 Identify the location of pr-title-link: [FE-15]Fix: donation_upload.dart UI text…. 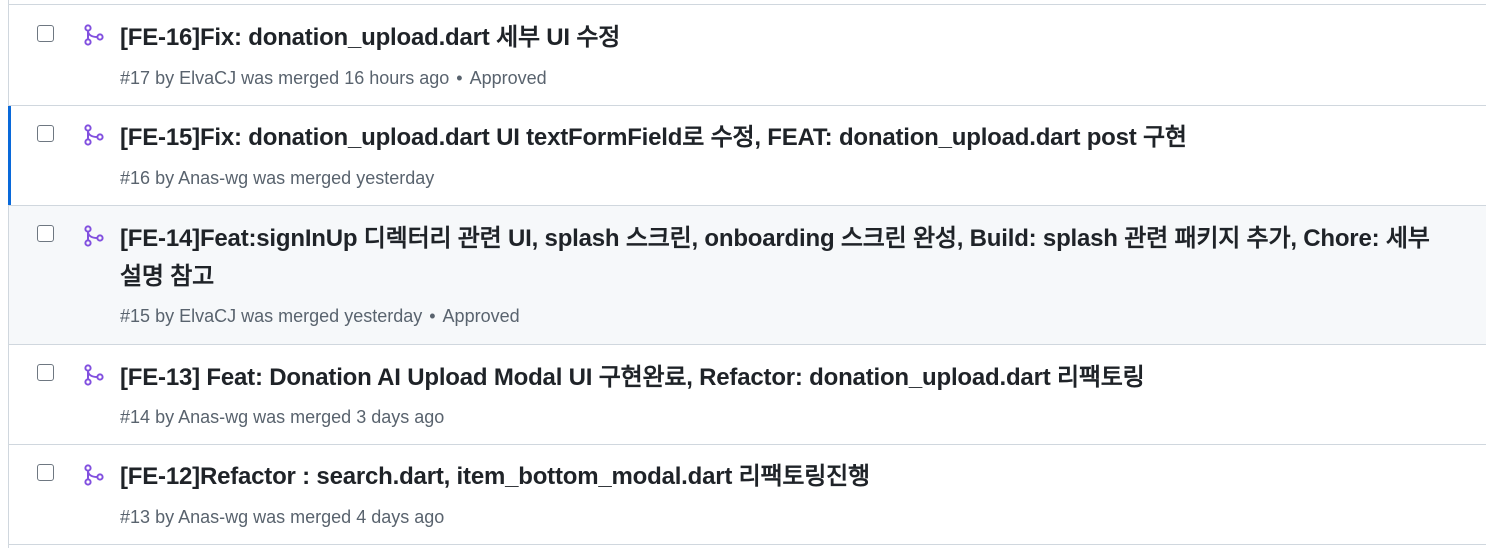
(783, 138).